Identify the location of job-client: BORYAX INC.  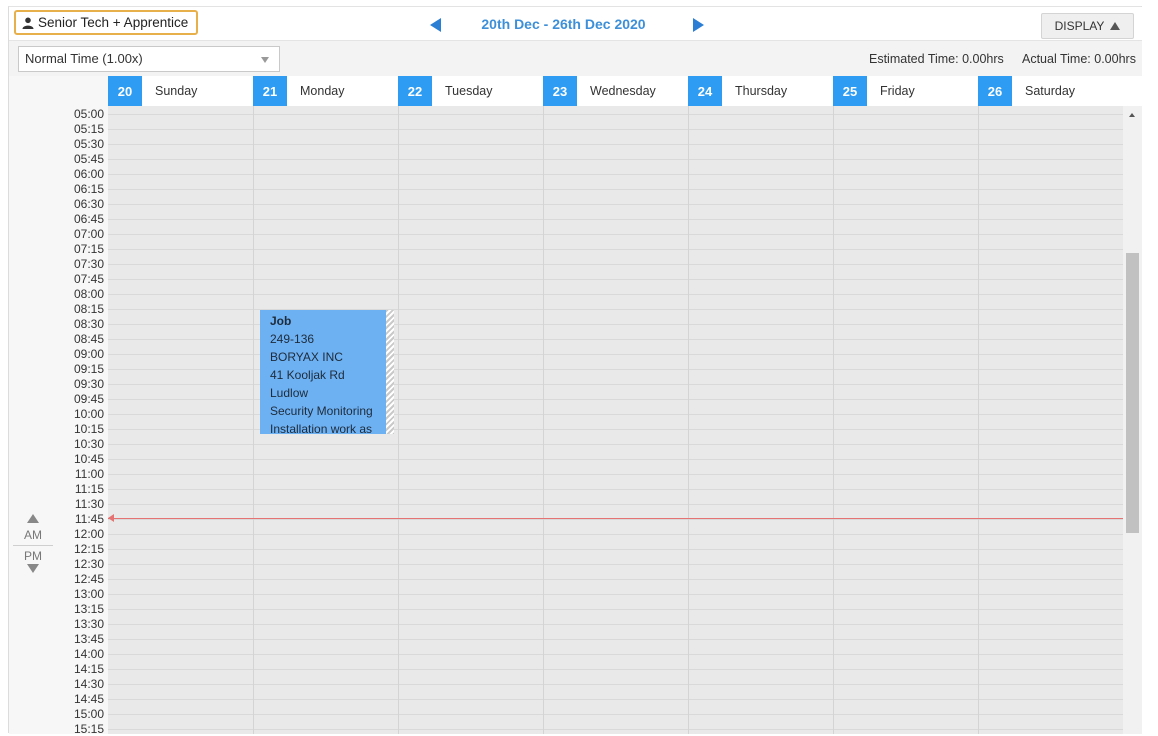
(306, 357).